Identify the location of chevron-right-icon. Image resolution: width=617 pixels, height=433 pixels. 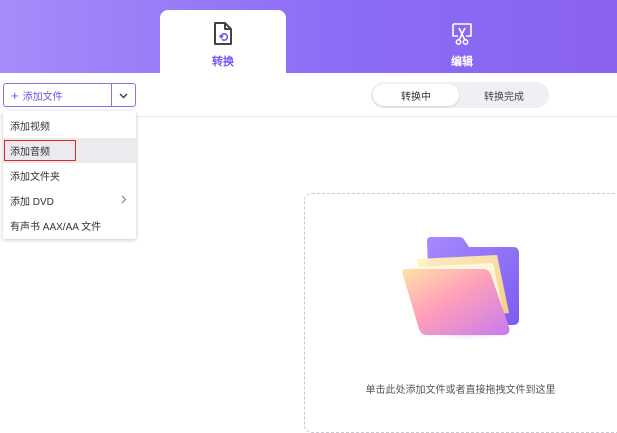
(124, 201).